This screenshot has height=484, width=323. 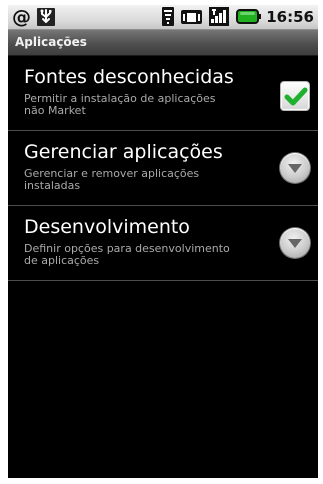 I want to click on status-right-icons: 16:56, so click(x=237, y=16).